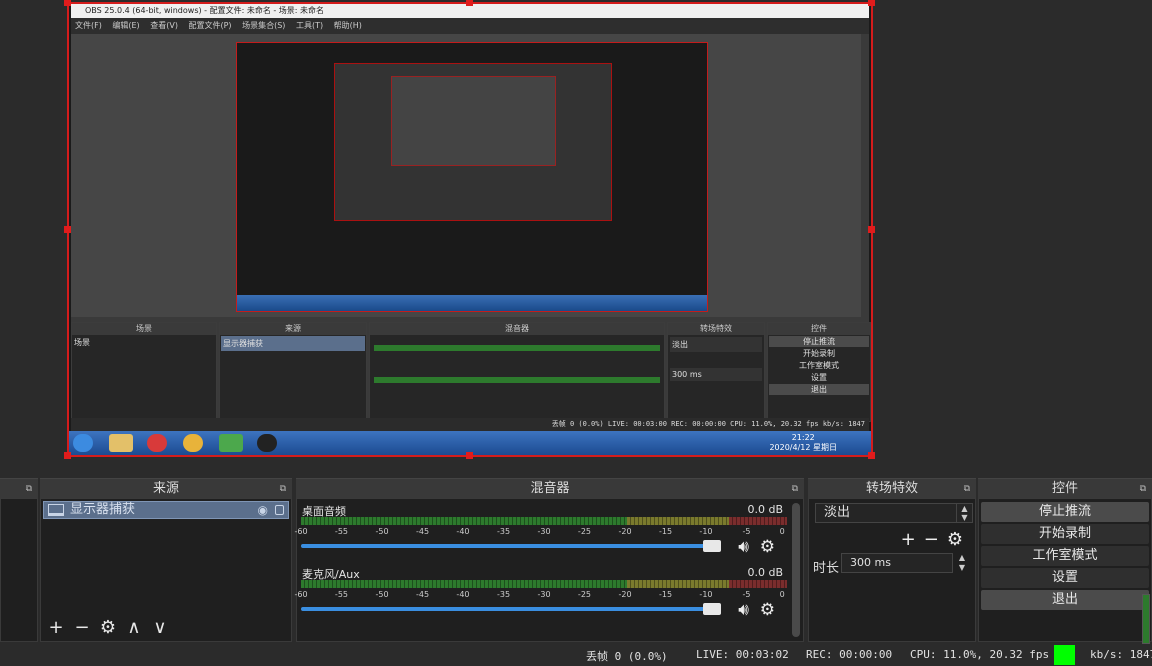 The height and width of the screenshot is (666, 1152). What do you see at coordinates (293, 372) in the screenshot?
I see `nested-dock-sources: 来源 显示器捕获` at bounding box center [293, 372].